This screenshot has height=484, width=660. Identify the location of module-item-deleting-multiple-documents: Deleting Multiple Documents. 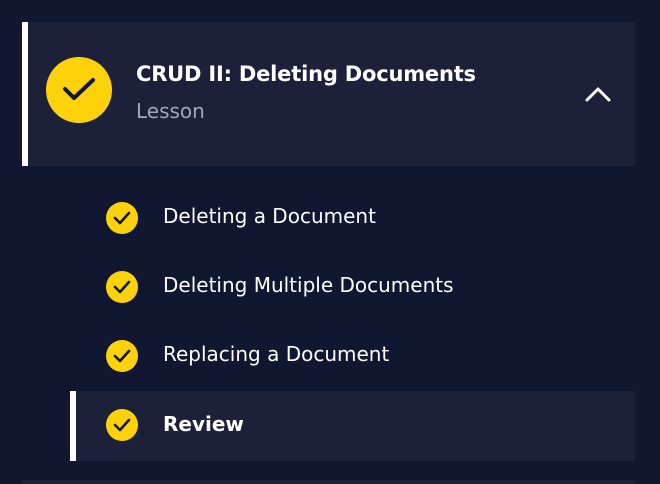
(352, 287).